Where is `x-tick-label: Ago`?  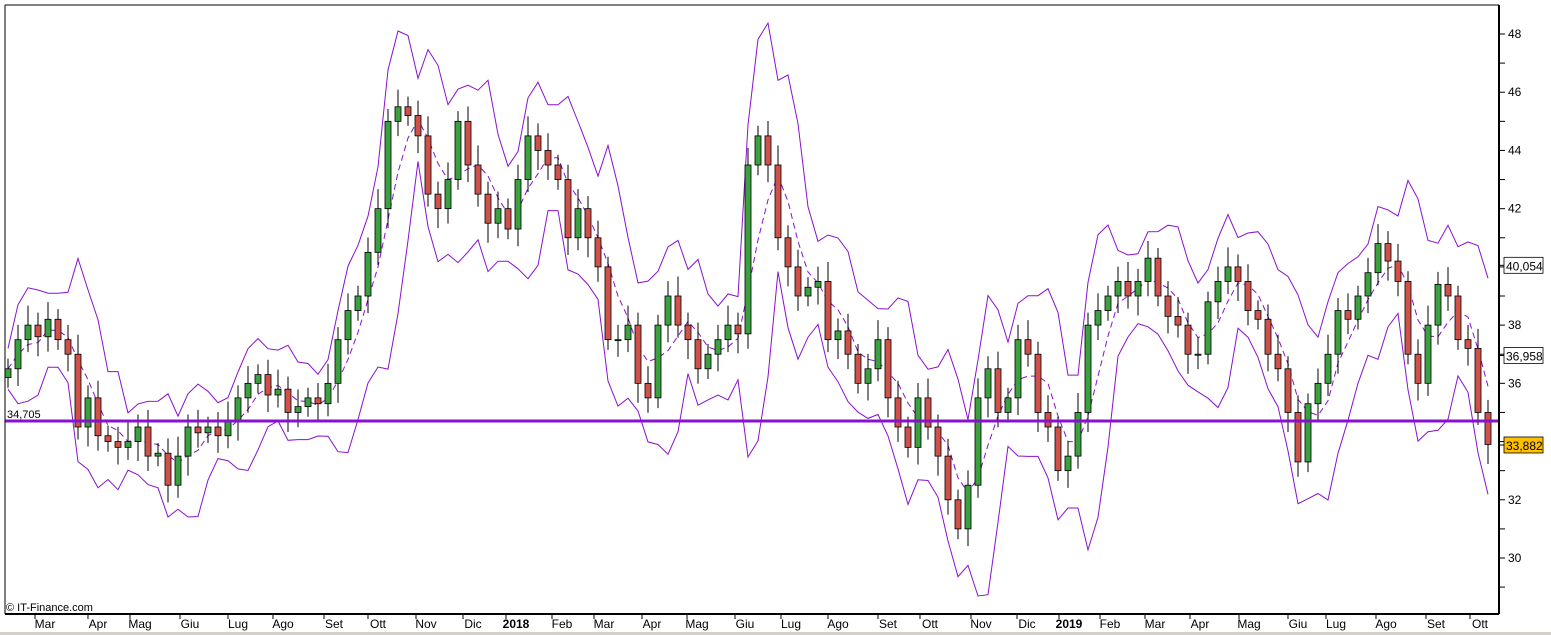
x-tick-label: Ago is located at coordinates (1386, 624).